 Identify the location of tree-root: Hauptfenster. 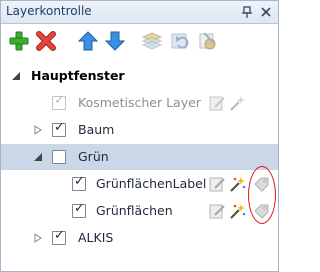
(139, 76).